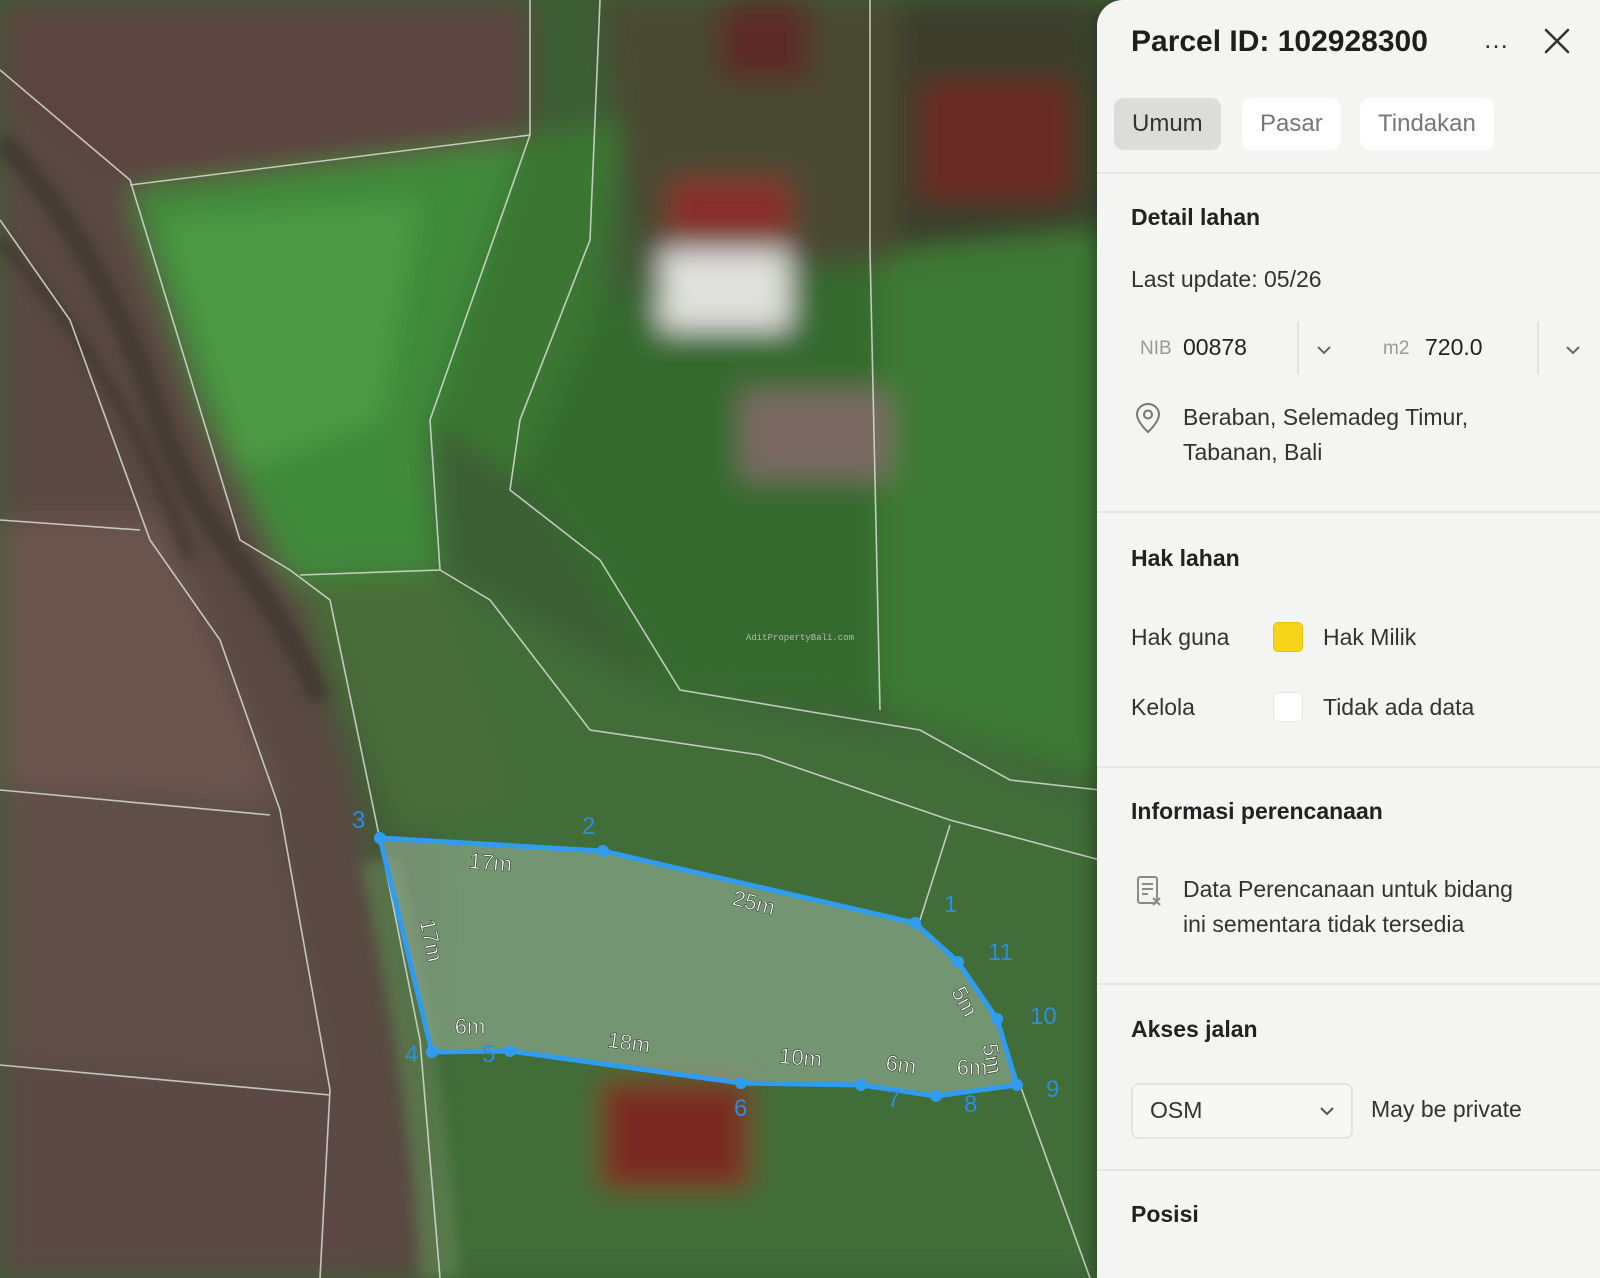 This screenshot has height=1278, width=1600. Describe the element at coordinates (1288, 637) in the screenshot. I see `right-of-use-swatch` at that location.